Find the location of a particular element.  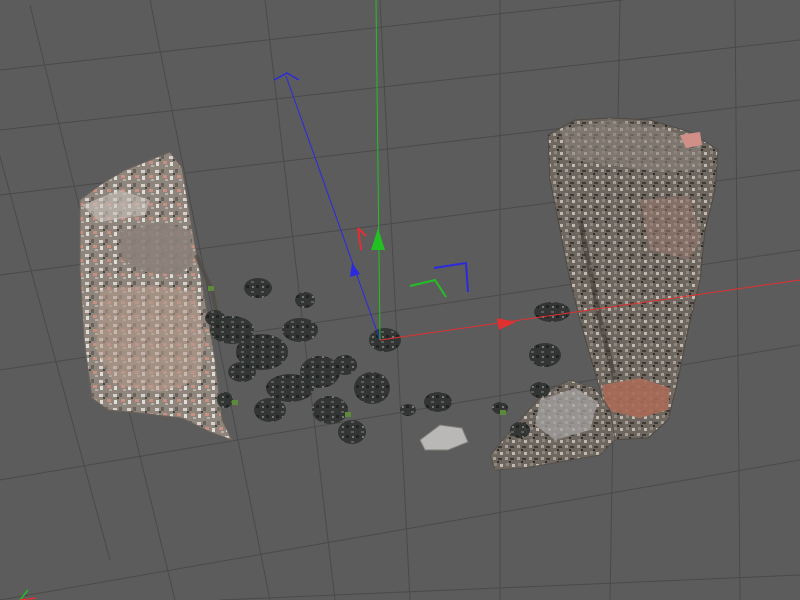

x-rotation-handle-icon is located at coordinates (362, 239).